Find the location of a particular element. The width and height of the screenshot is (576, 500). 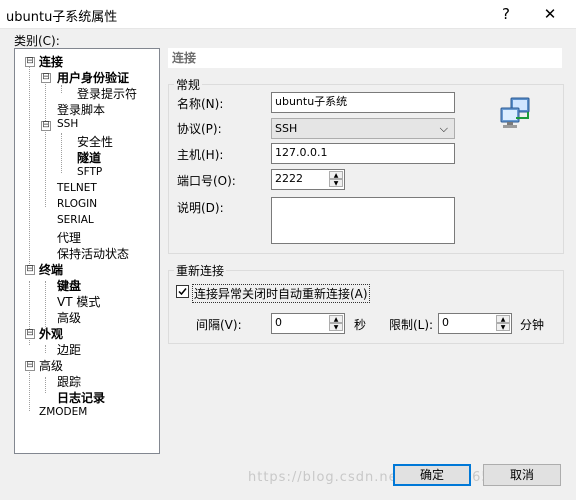

checkmark-icon is located at coordinates (182, 292).